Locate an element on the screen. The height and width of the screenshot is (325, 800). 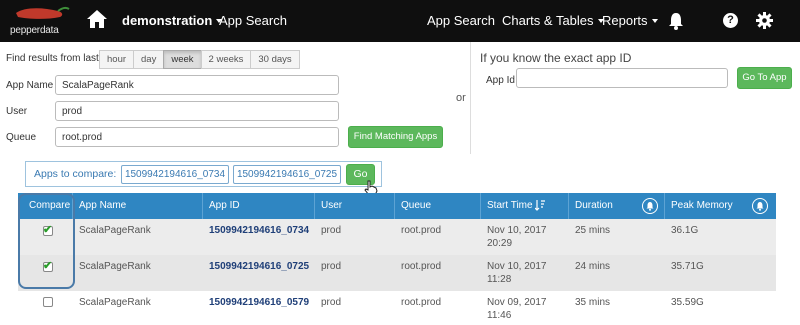
col-app-name: App Name is located at coordinates (102, 205).